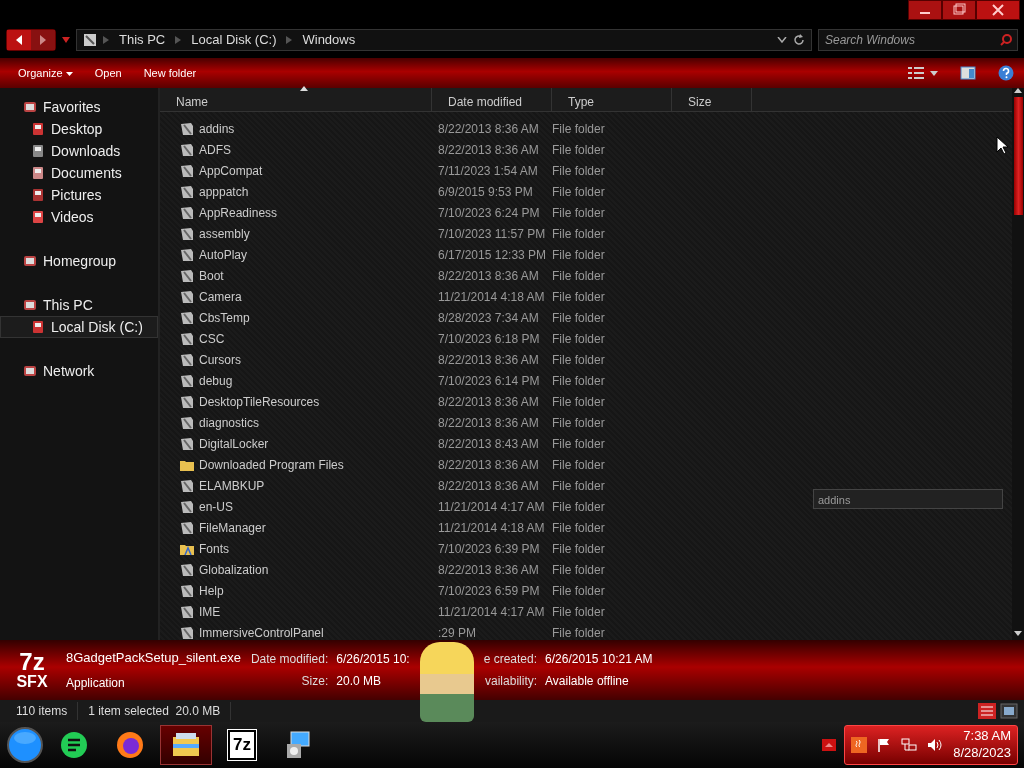 The width and height of the screenshot is (1024, 768). What do you see at coordinates (79, 195) in the screenshot?
I see `sidebar-item: Pictures` at bounding box center [79, 195].